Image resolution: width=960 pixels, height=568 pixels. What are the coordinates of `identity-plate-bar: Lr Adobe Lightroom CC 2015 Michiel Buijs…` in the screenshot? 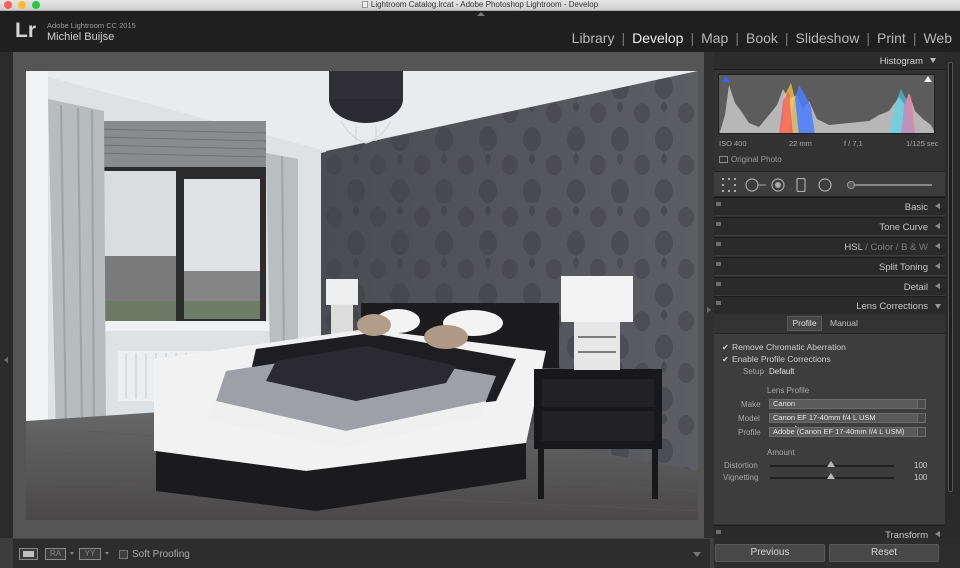 It's located at (480, 31).